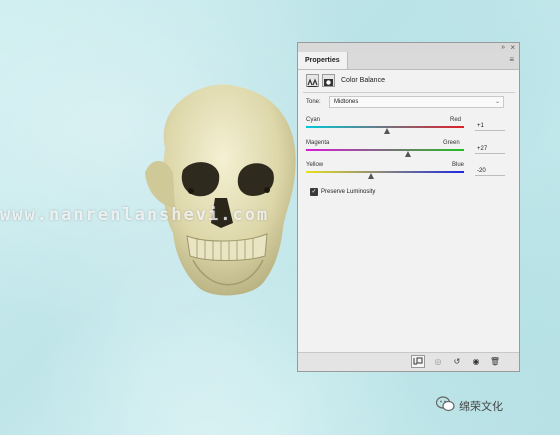 The height and width of the screenshot is (435, 560). Describe the element at coordinates (220, 190) in the screenshot. I see `skull-image` at that location.